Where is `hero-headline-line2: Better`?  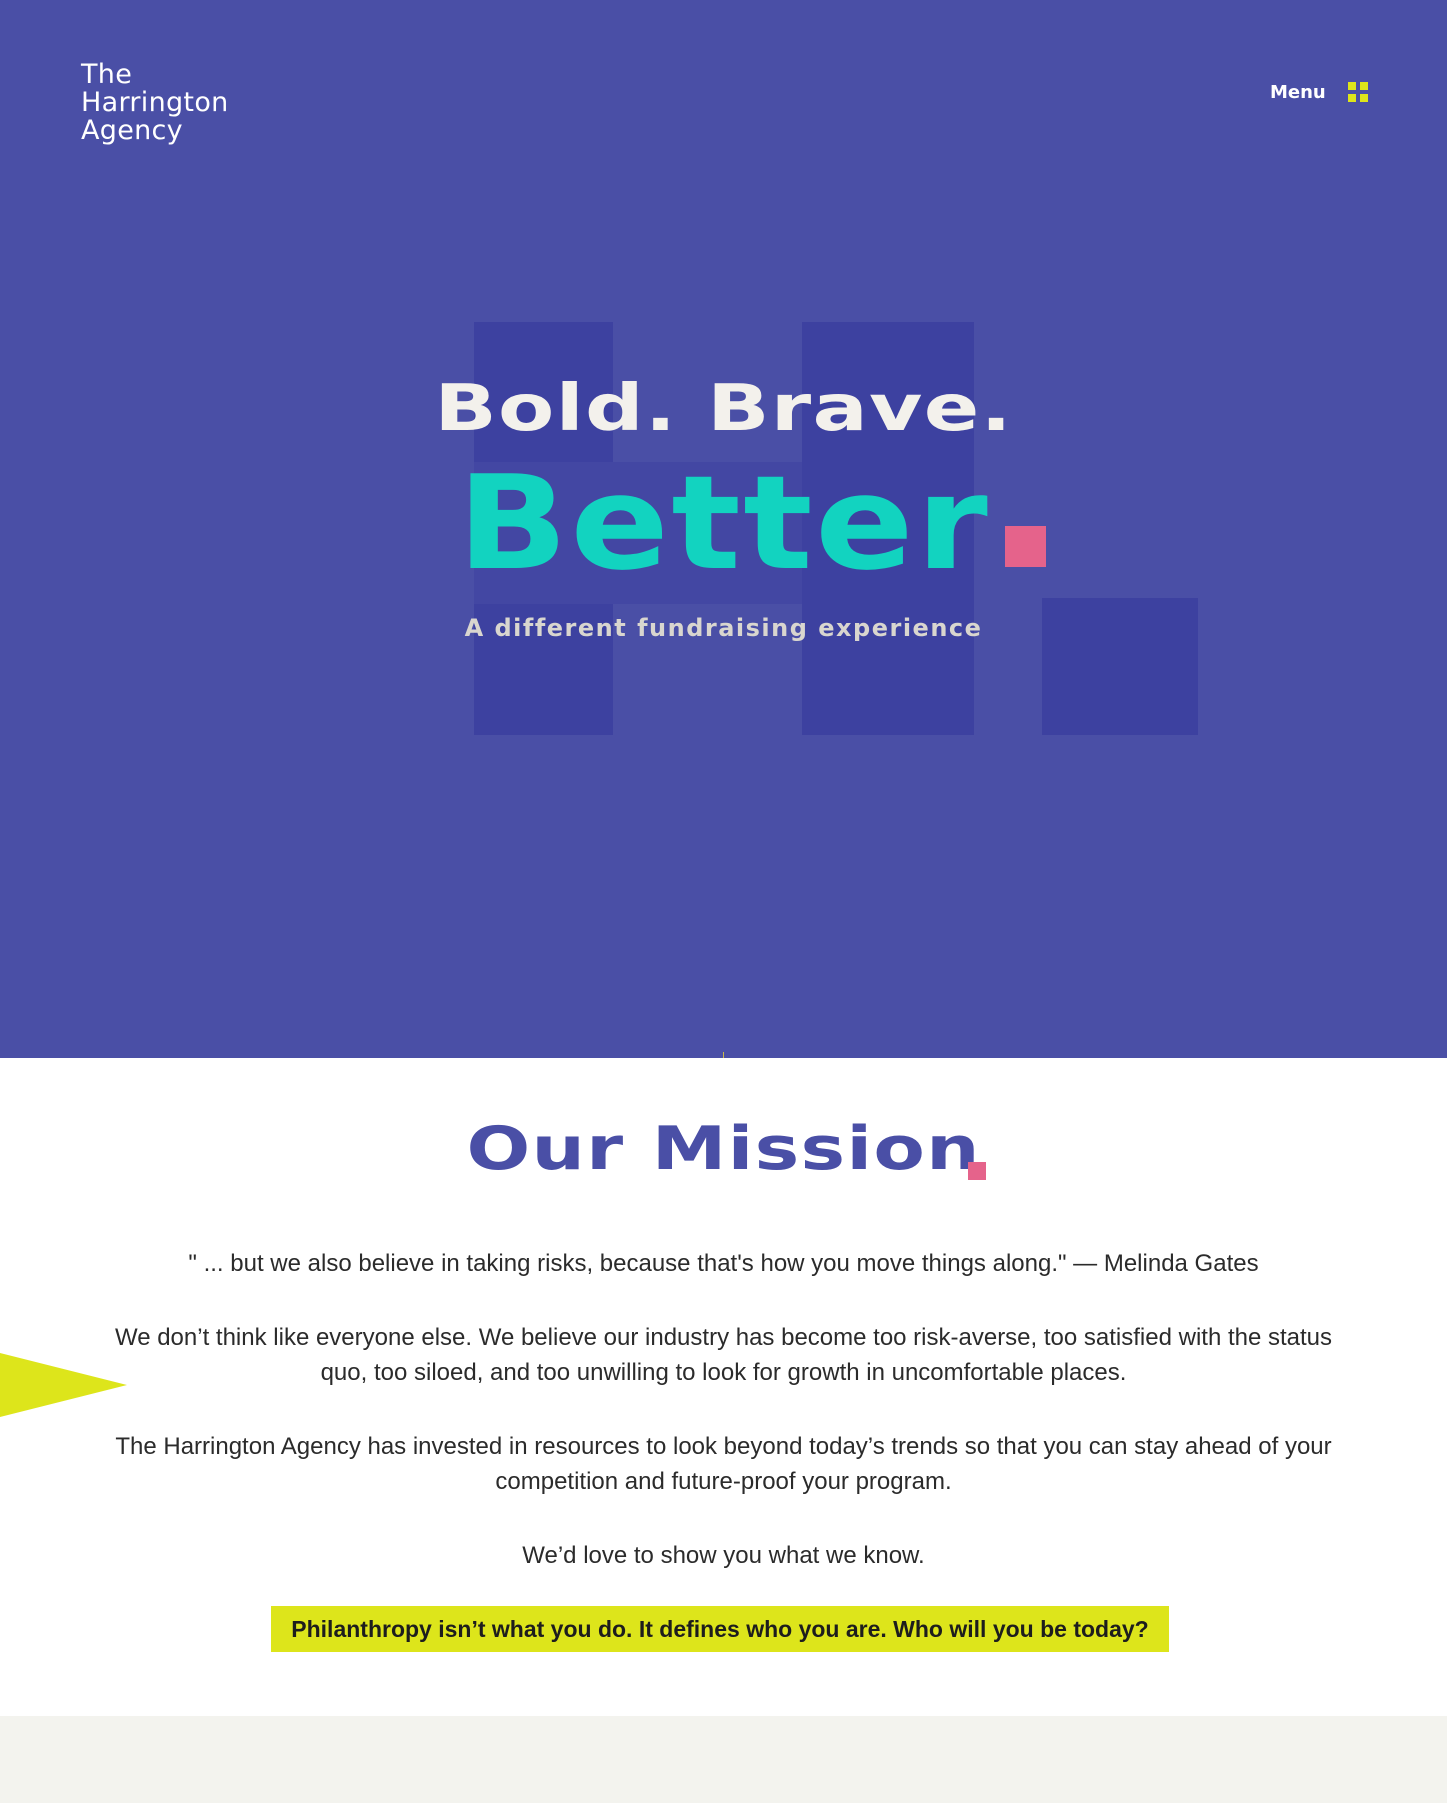 hero-headline-line2: Better is located at coordinates (724, 523).